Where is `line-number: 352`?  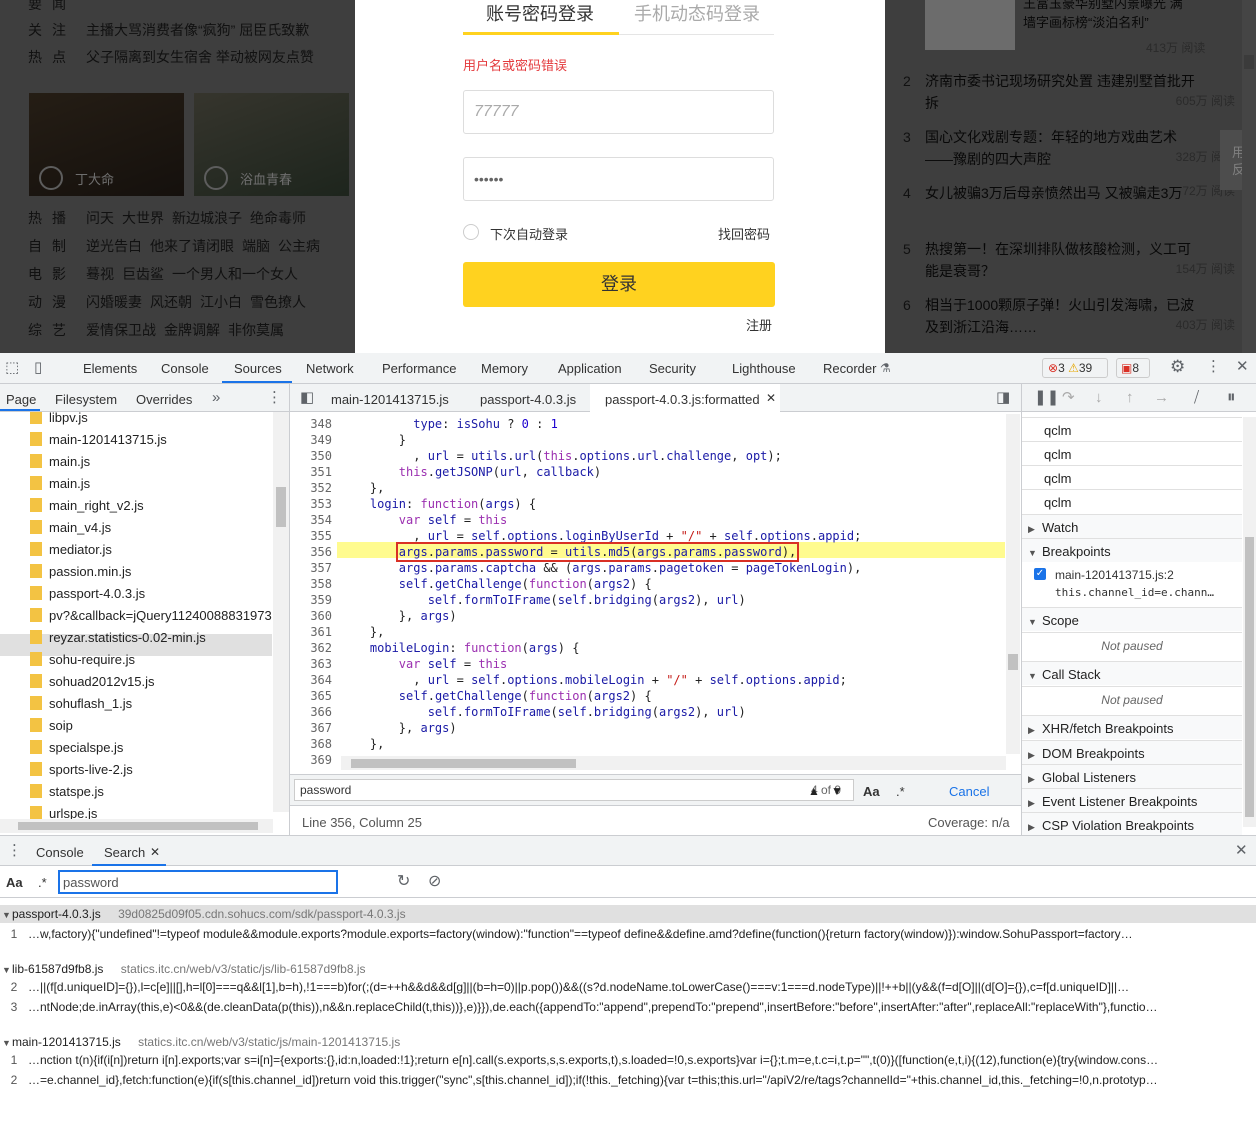 line-number: 352 is located at coordinates (311, 488).